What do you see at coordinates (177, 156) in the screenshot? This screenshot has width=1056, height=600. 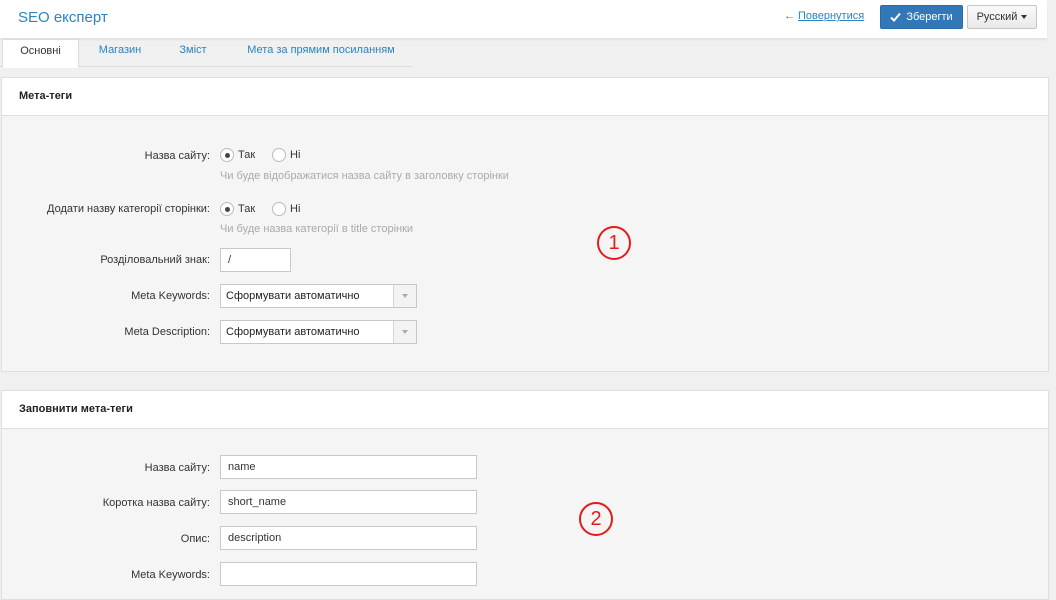 I see `site-name-label: Назва сайту:` at bounding box center [177, 156].